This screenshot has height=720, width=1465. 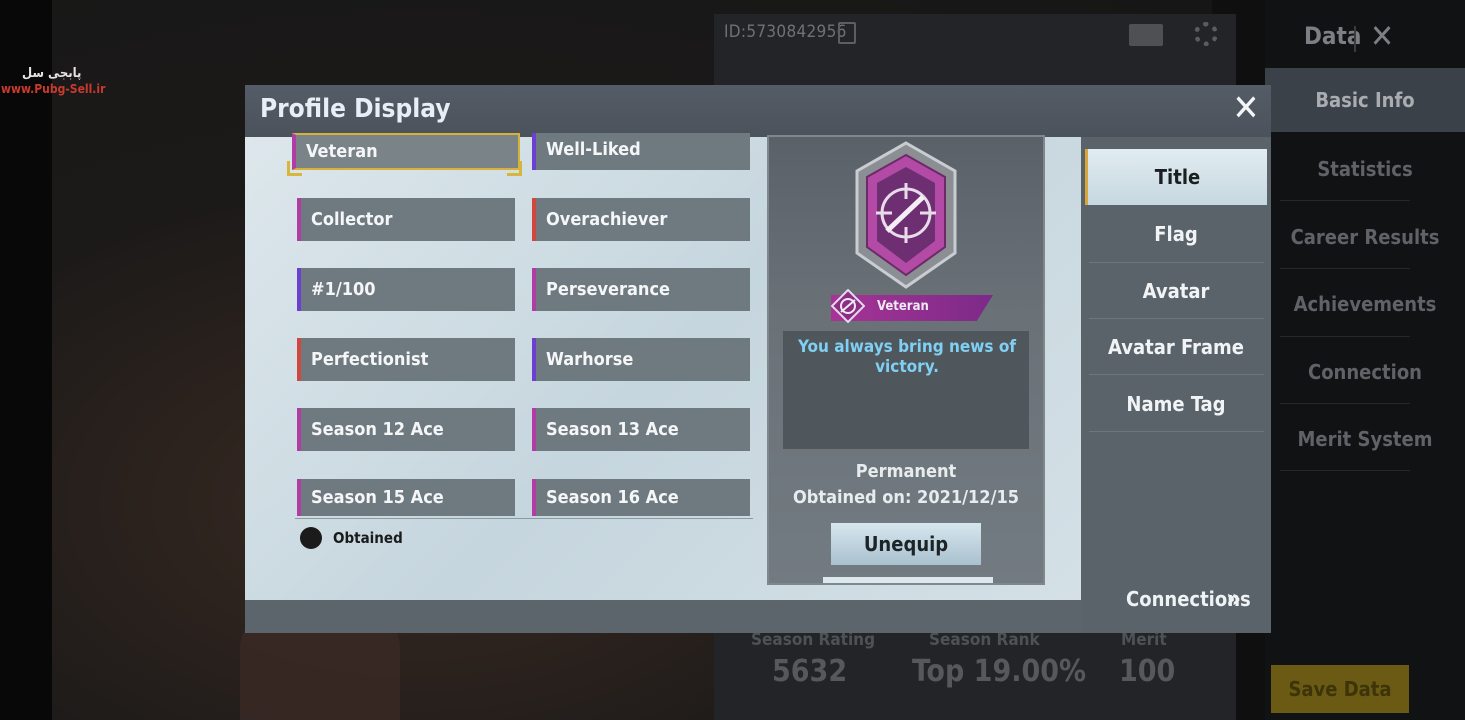 What do you see at coordinates (1365, 304) in the screenshot?
I see `nav-item-achievements: Achievements` at bounding box center [1365, 304].